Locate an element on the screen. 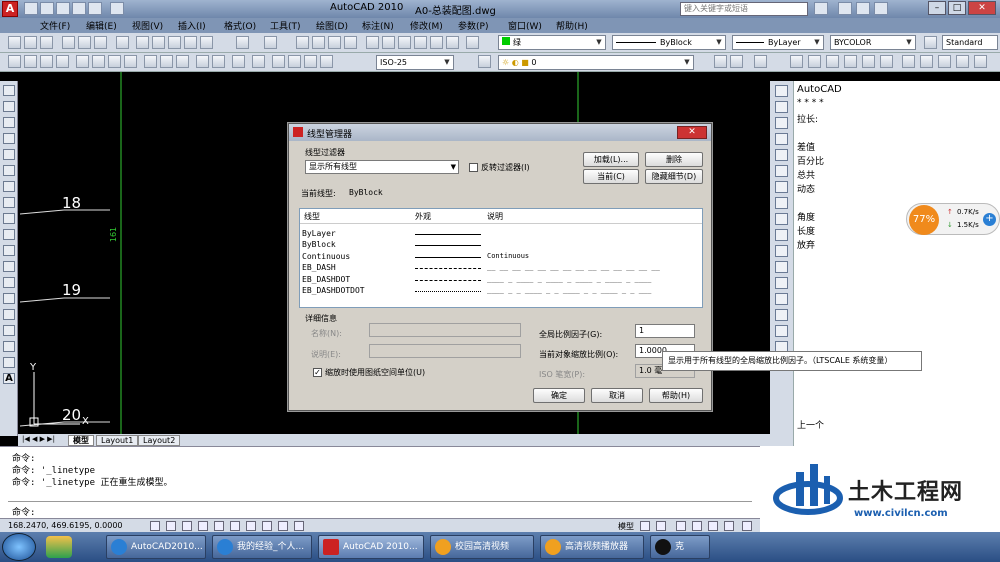 Image resolution: width=1000 pixels, height=562 pixels. menu-tools: 工具(T) is located at coordinates (285, 25).